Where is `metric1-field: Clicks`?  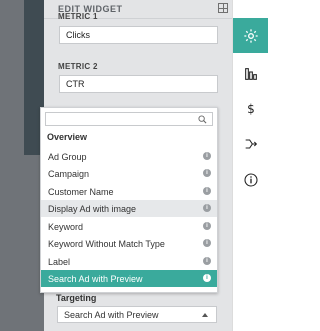 metric1-field: Clicks is located at coordinates (138, 35).